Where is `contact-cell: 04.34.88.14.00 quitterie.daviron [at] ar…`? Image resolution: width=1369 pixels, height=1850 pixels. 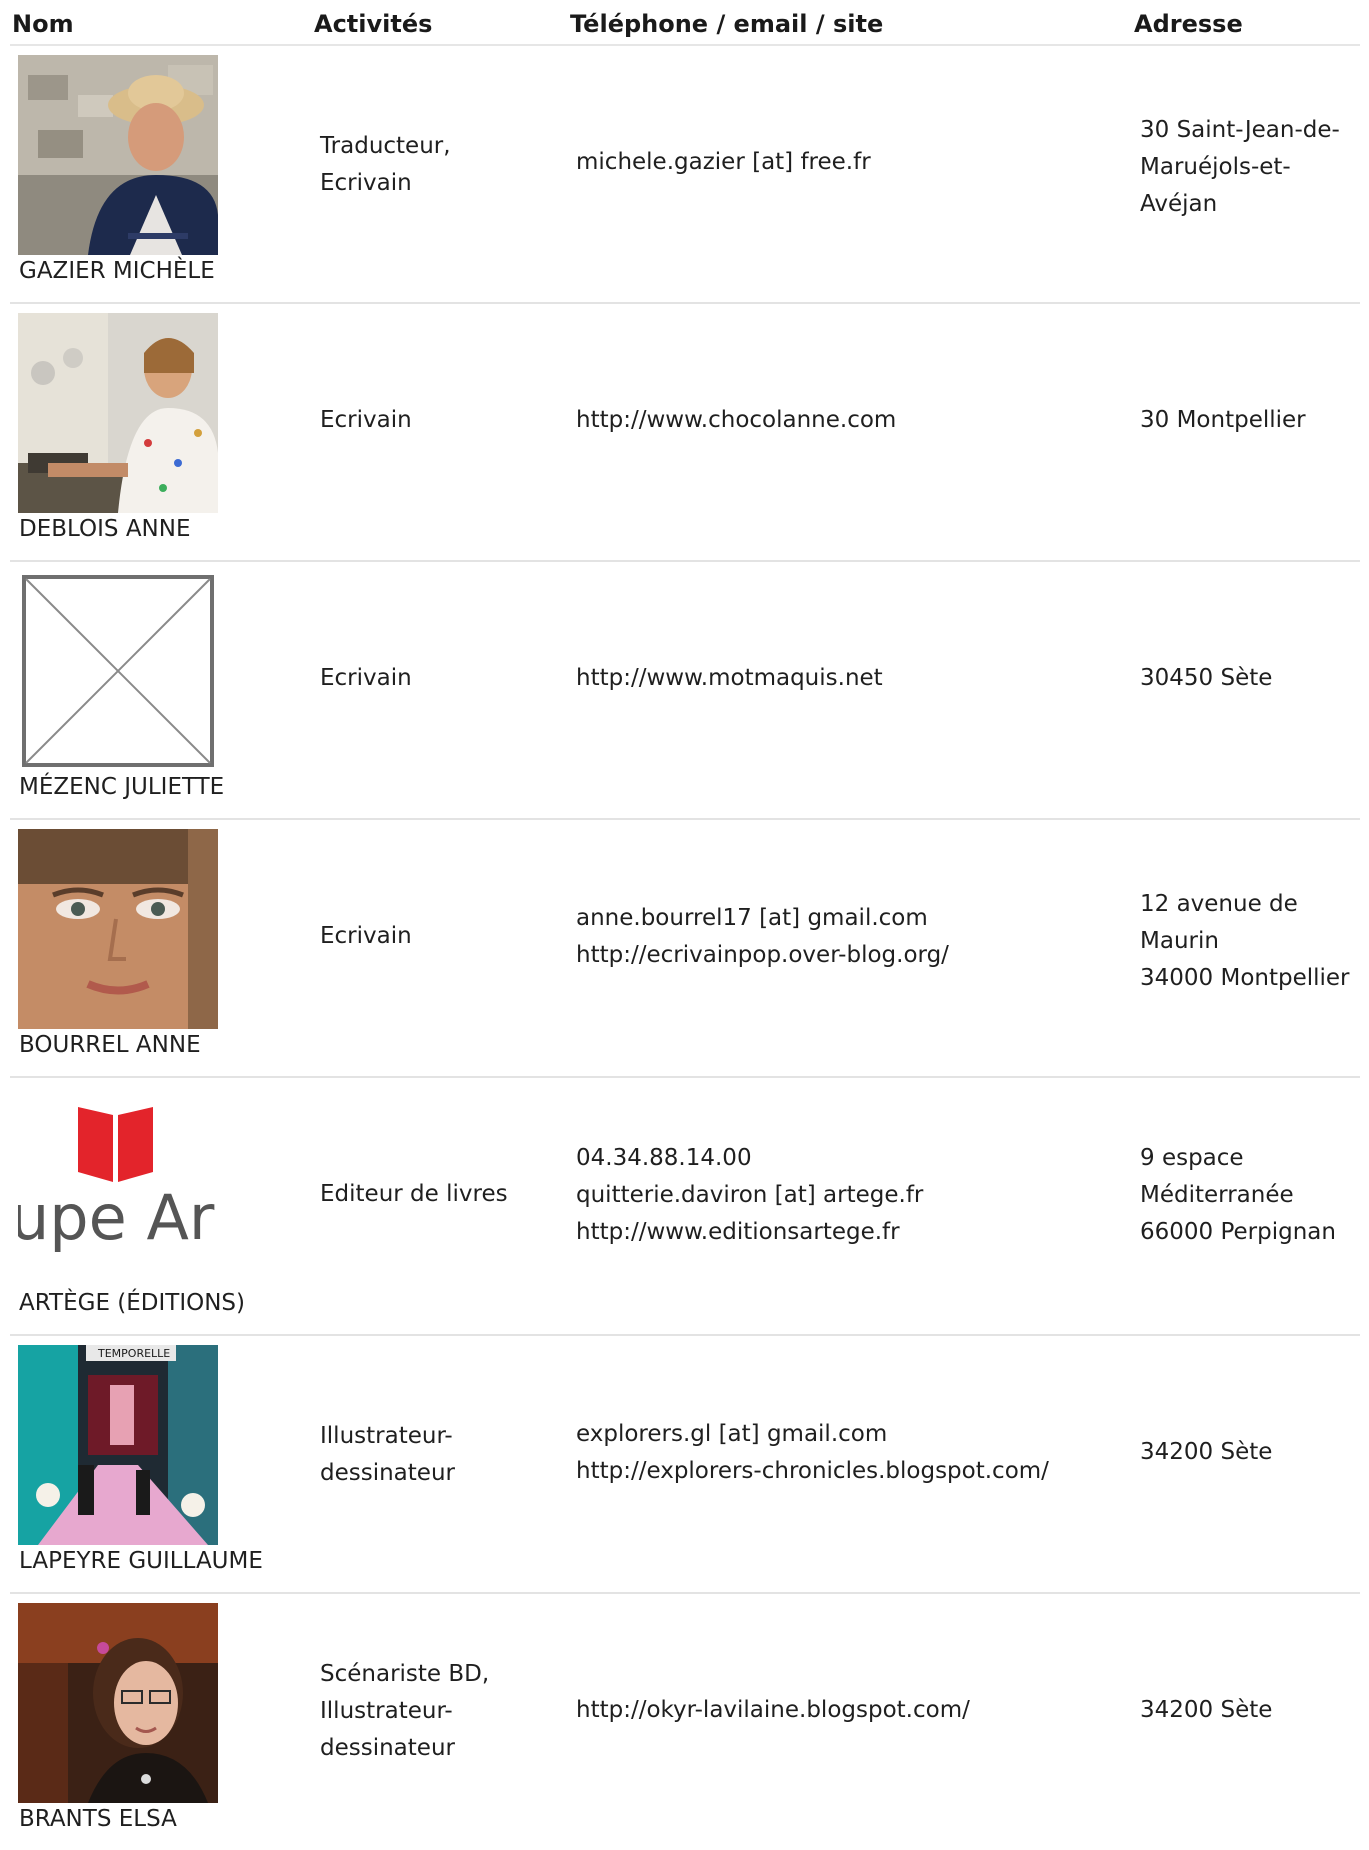
contact-cell: 04.34.88.14.00 quitterie.daviron [at] ar… is located at coordinates (846, 1195).